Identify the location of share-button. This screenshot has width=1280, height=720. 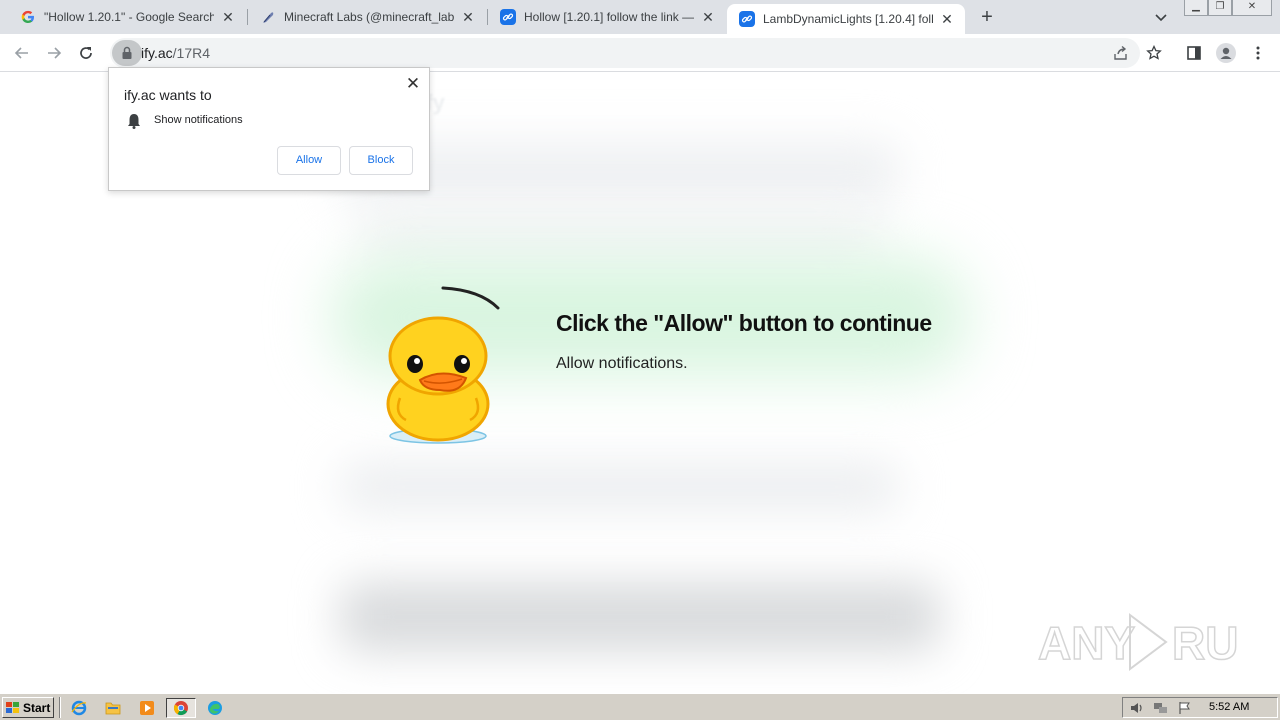
(1121, 53).